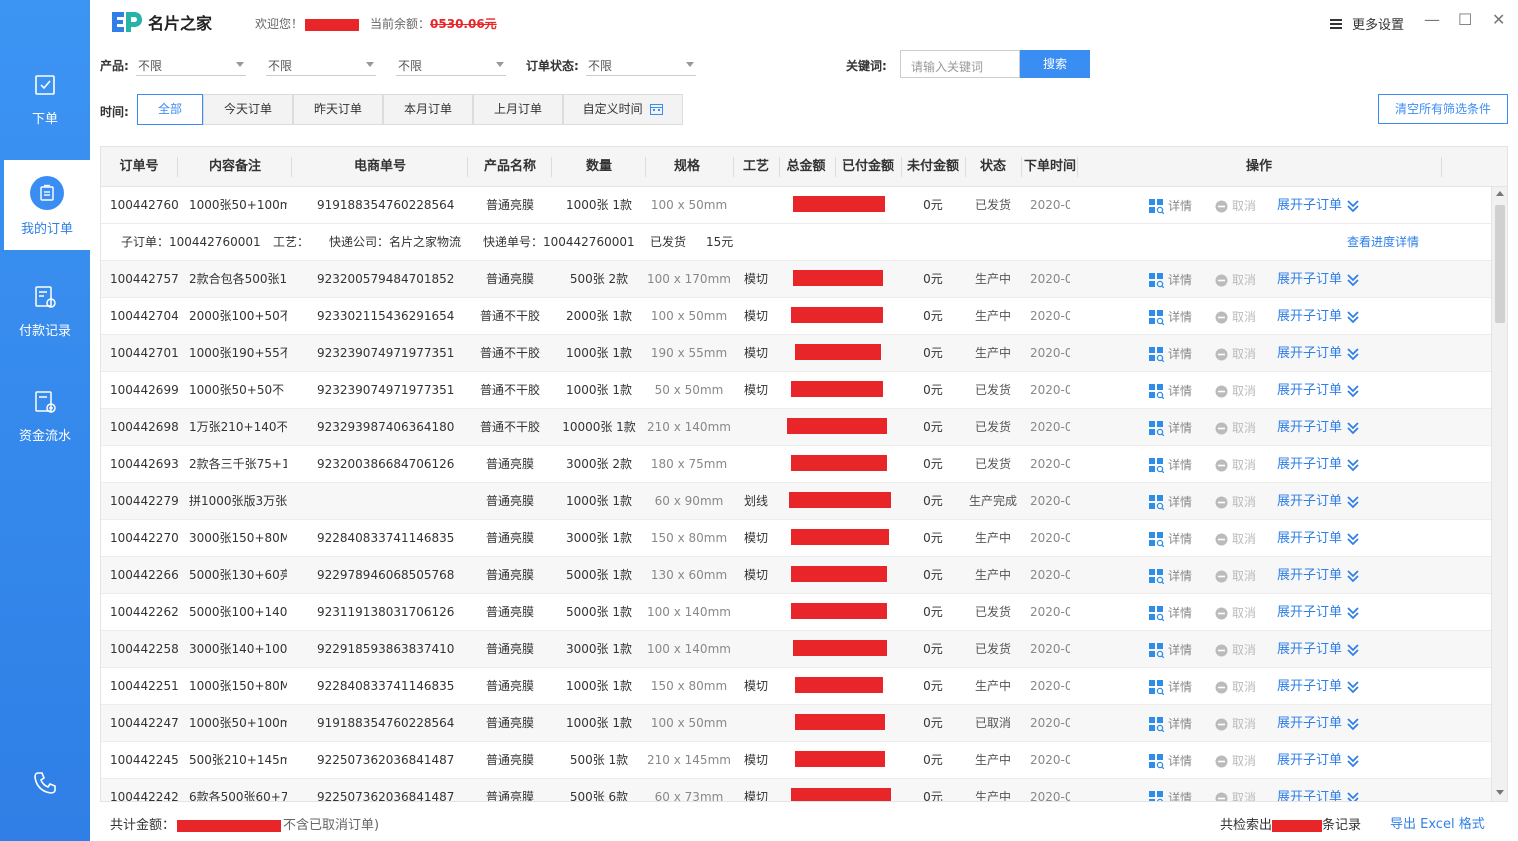 The image size is (1518, 841). What do you see at coordinates (191, 65) in the screenshot?
I see `product-select-1: 不限` at bounding box center [191, 65].